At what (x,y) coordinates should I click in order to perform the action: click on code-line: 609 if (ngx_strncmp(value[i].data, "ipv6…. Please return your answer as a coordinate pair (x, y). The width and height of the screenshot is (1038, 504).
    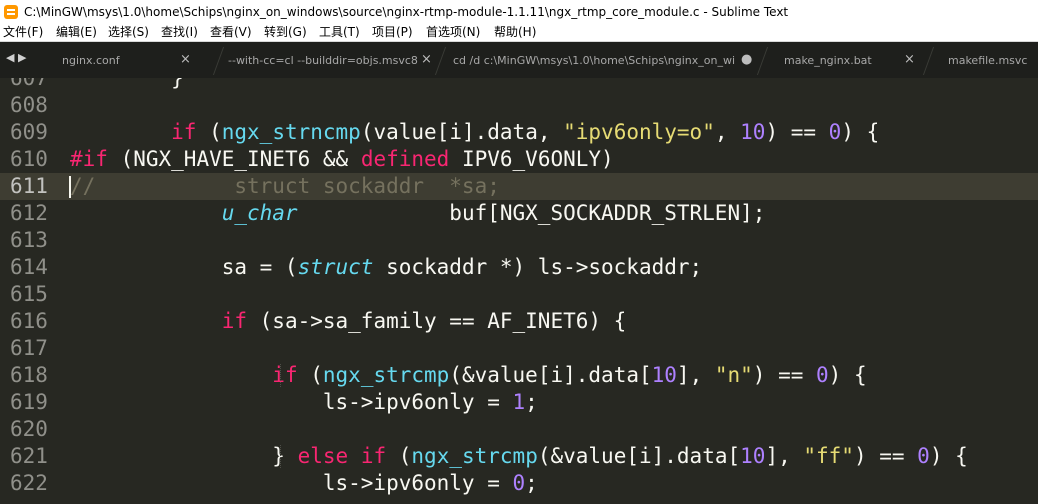
    Looking at the image, I should click on (519, 132).